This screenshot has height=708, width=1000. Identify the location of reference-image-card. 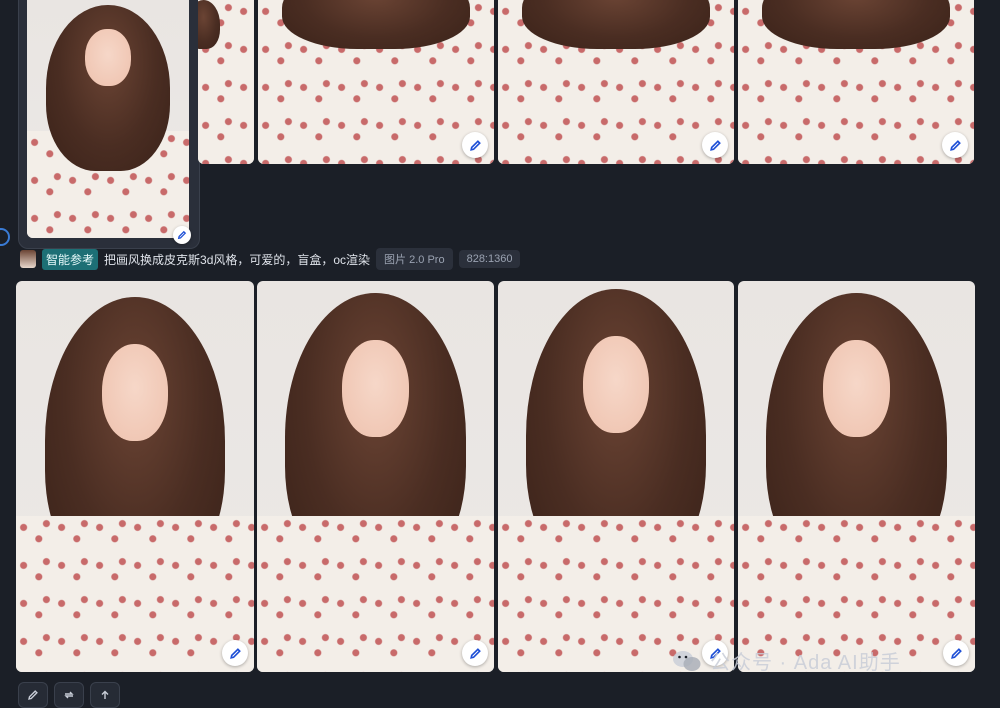
(109, 124).